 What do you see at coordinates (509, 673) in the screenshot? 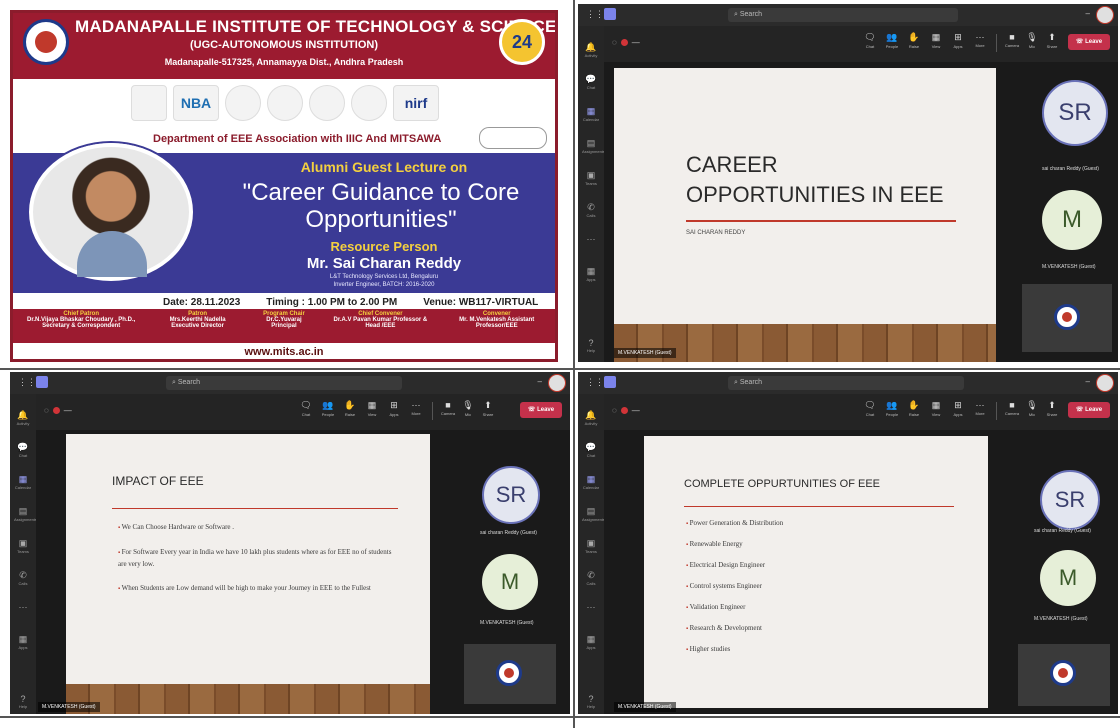
I see `institute-logo-icon` at bounding box center [509, 673].